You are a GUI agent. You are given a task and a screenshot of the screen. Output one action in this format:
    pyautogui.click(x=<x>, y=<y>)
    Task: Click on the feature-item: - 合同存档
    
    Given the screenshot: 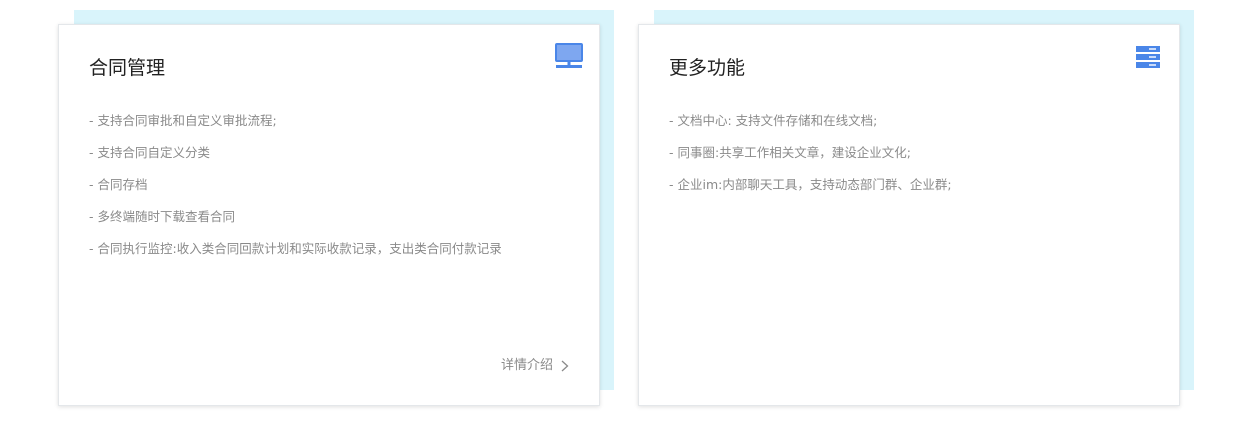 What is the action you would take?
    pyautogui.click(x=118, y=184)
    